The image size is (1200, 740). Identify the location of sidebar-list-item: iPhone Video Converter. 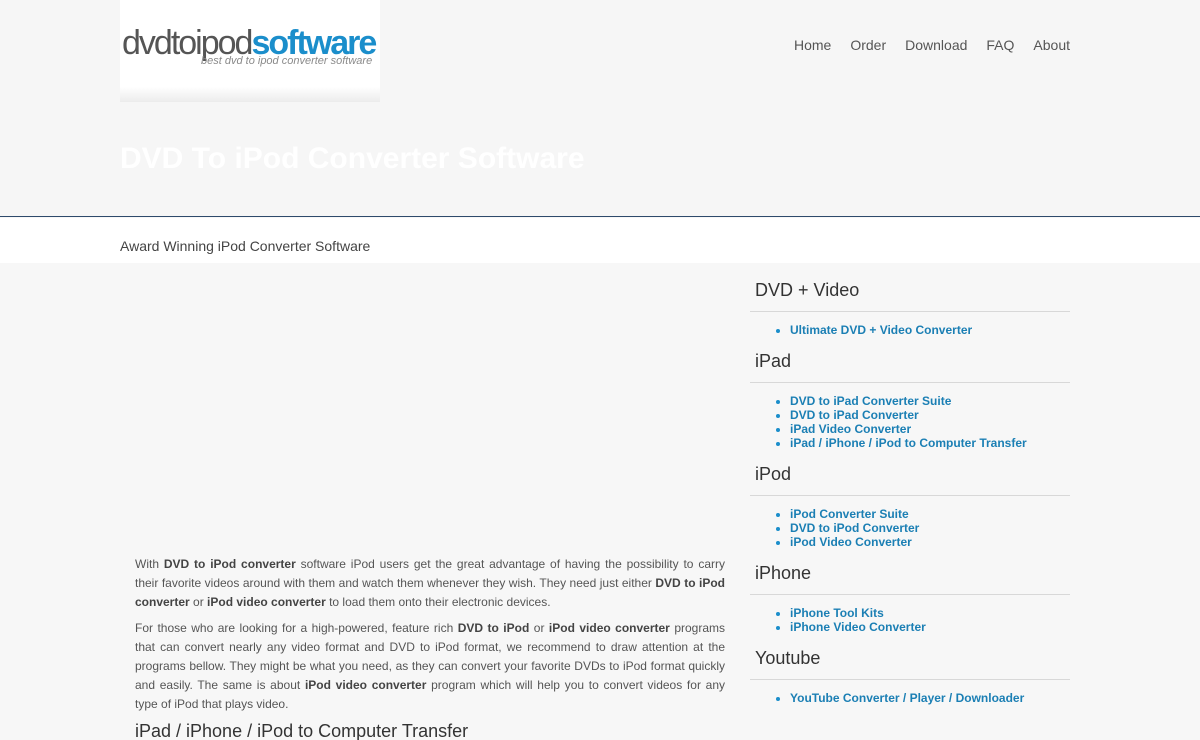
(930, 627).